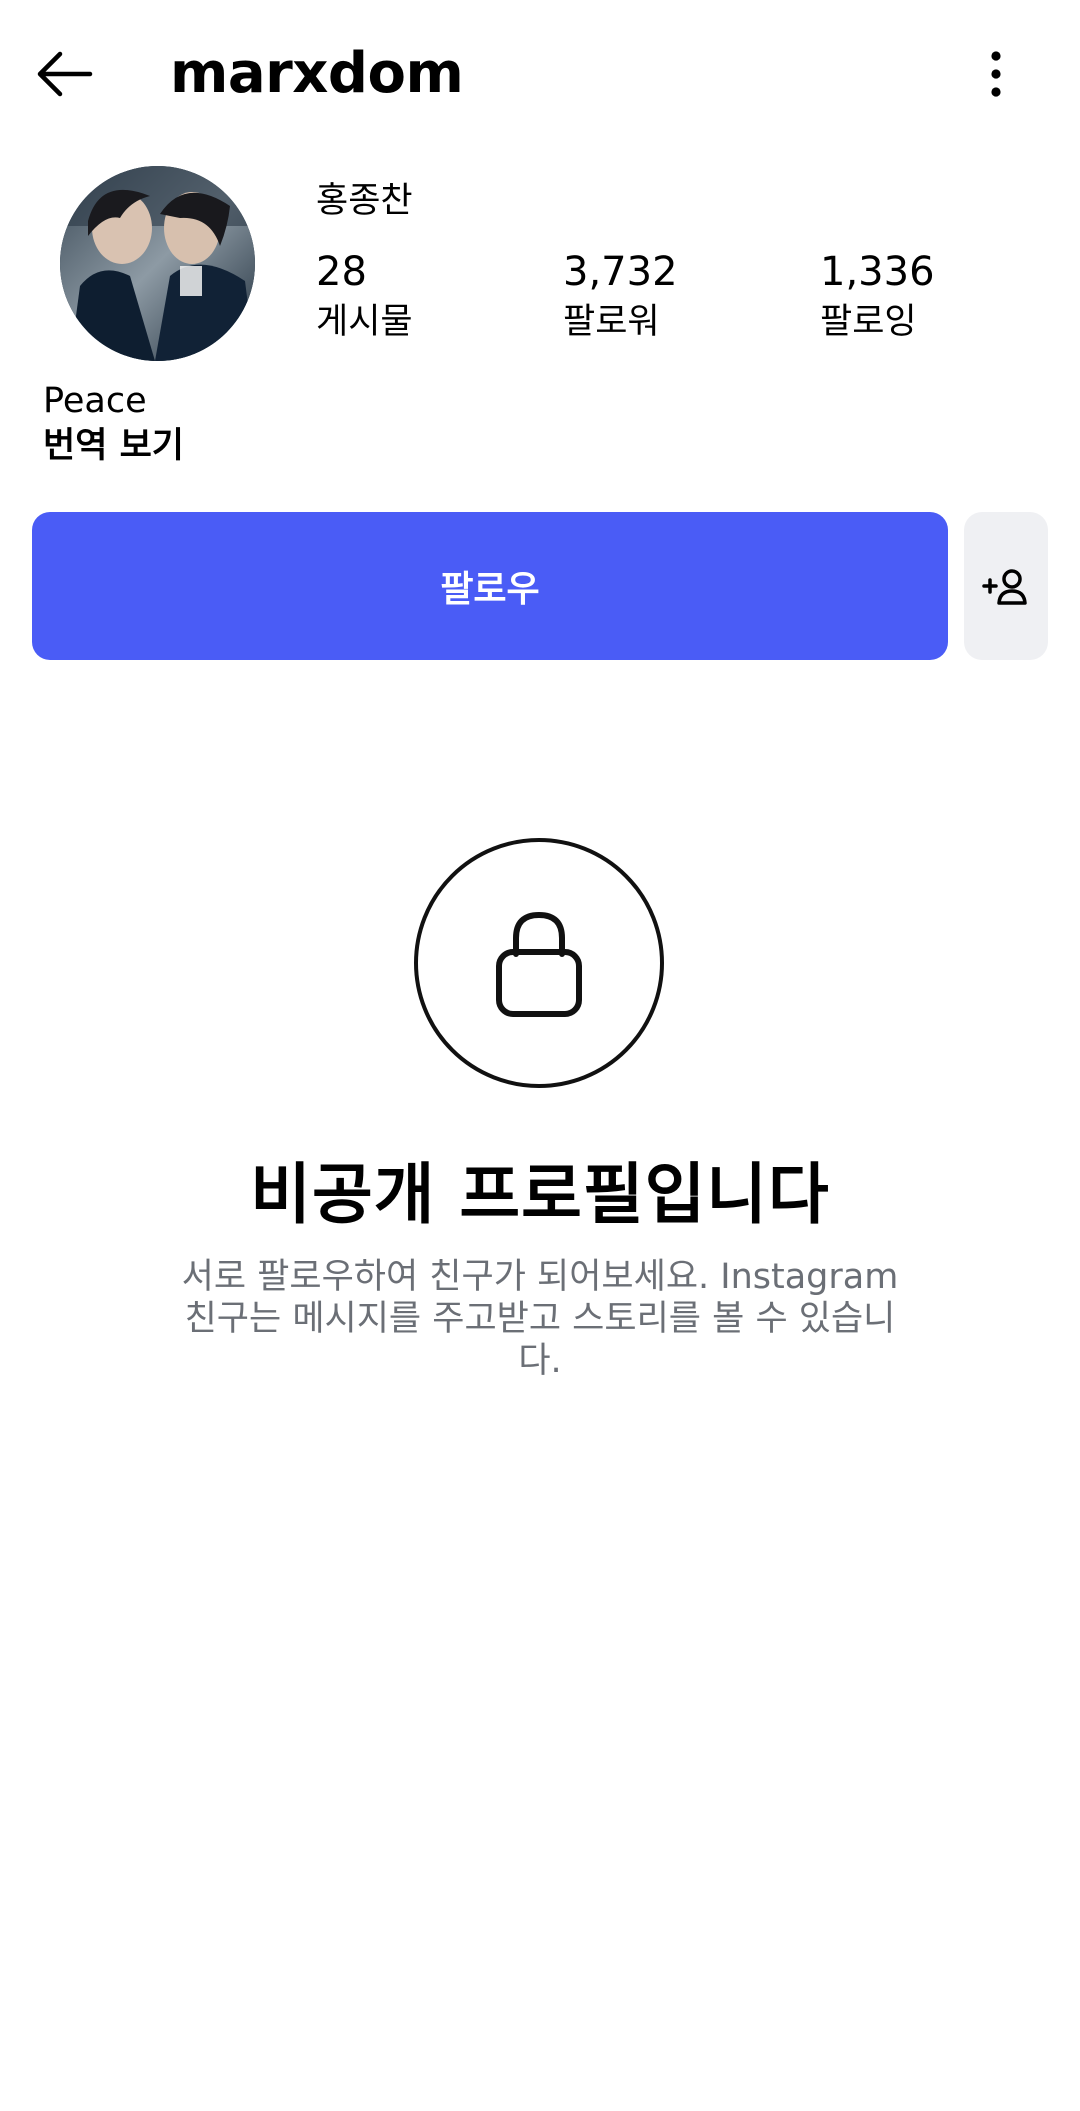 Image resolution: width=1080 pixels, height=2111 pixels. I want to click on back-button, so click(64, 74).